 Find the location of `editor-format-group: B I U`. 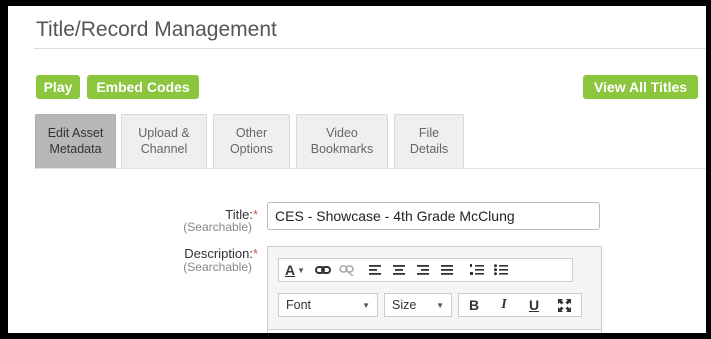

editor-format-group: B I U is located at coordinates (520, 305).